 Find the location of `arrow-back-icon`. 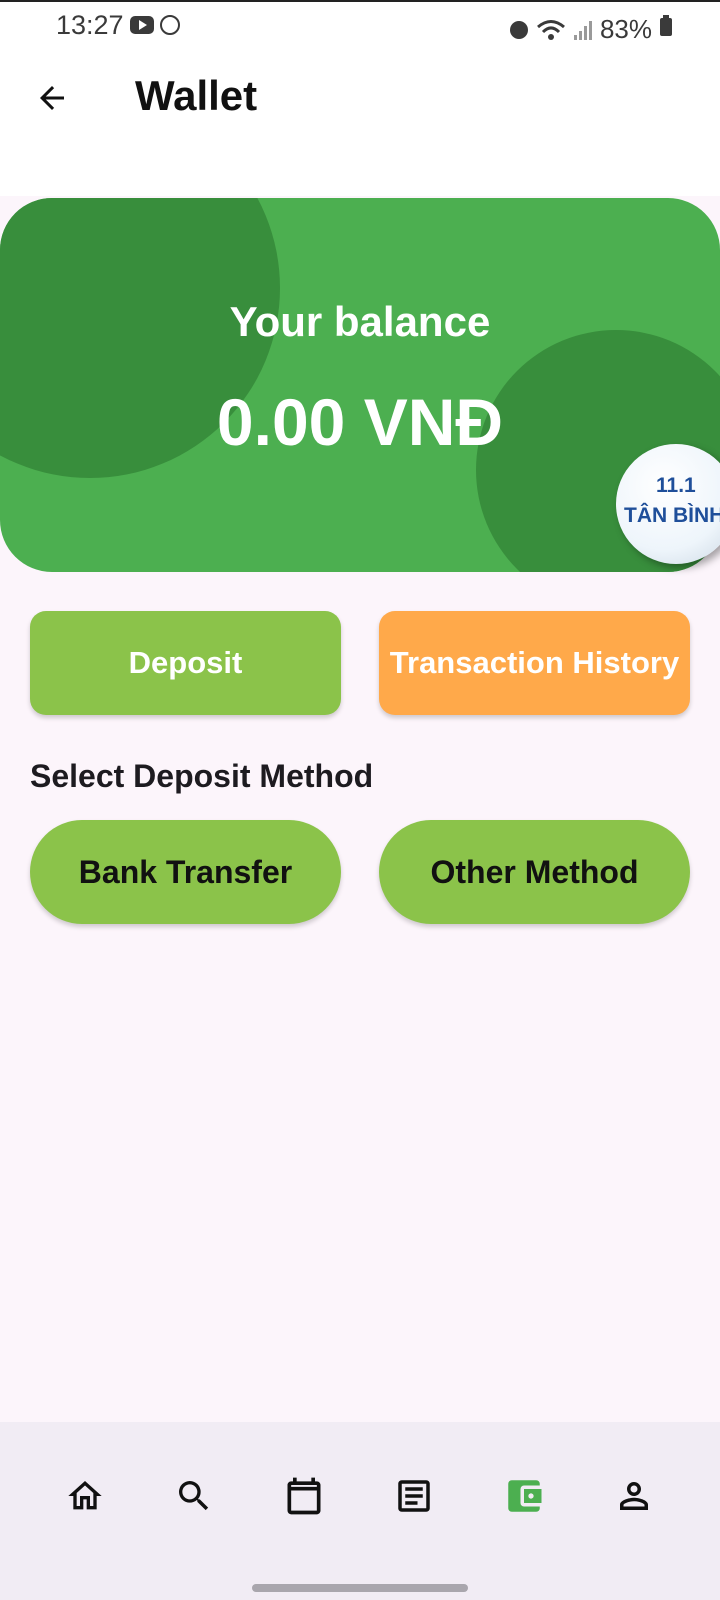

arrow-back-icon is located at coordinates (52, 98).